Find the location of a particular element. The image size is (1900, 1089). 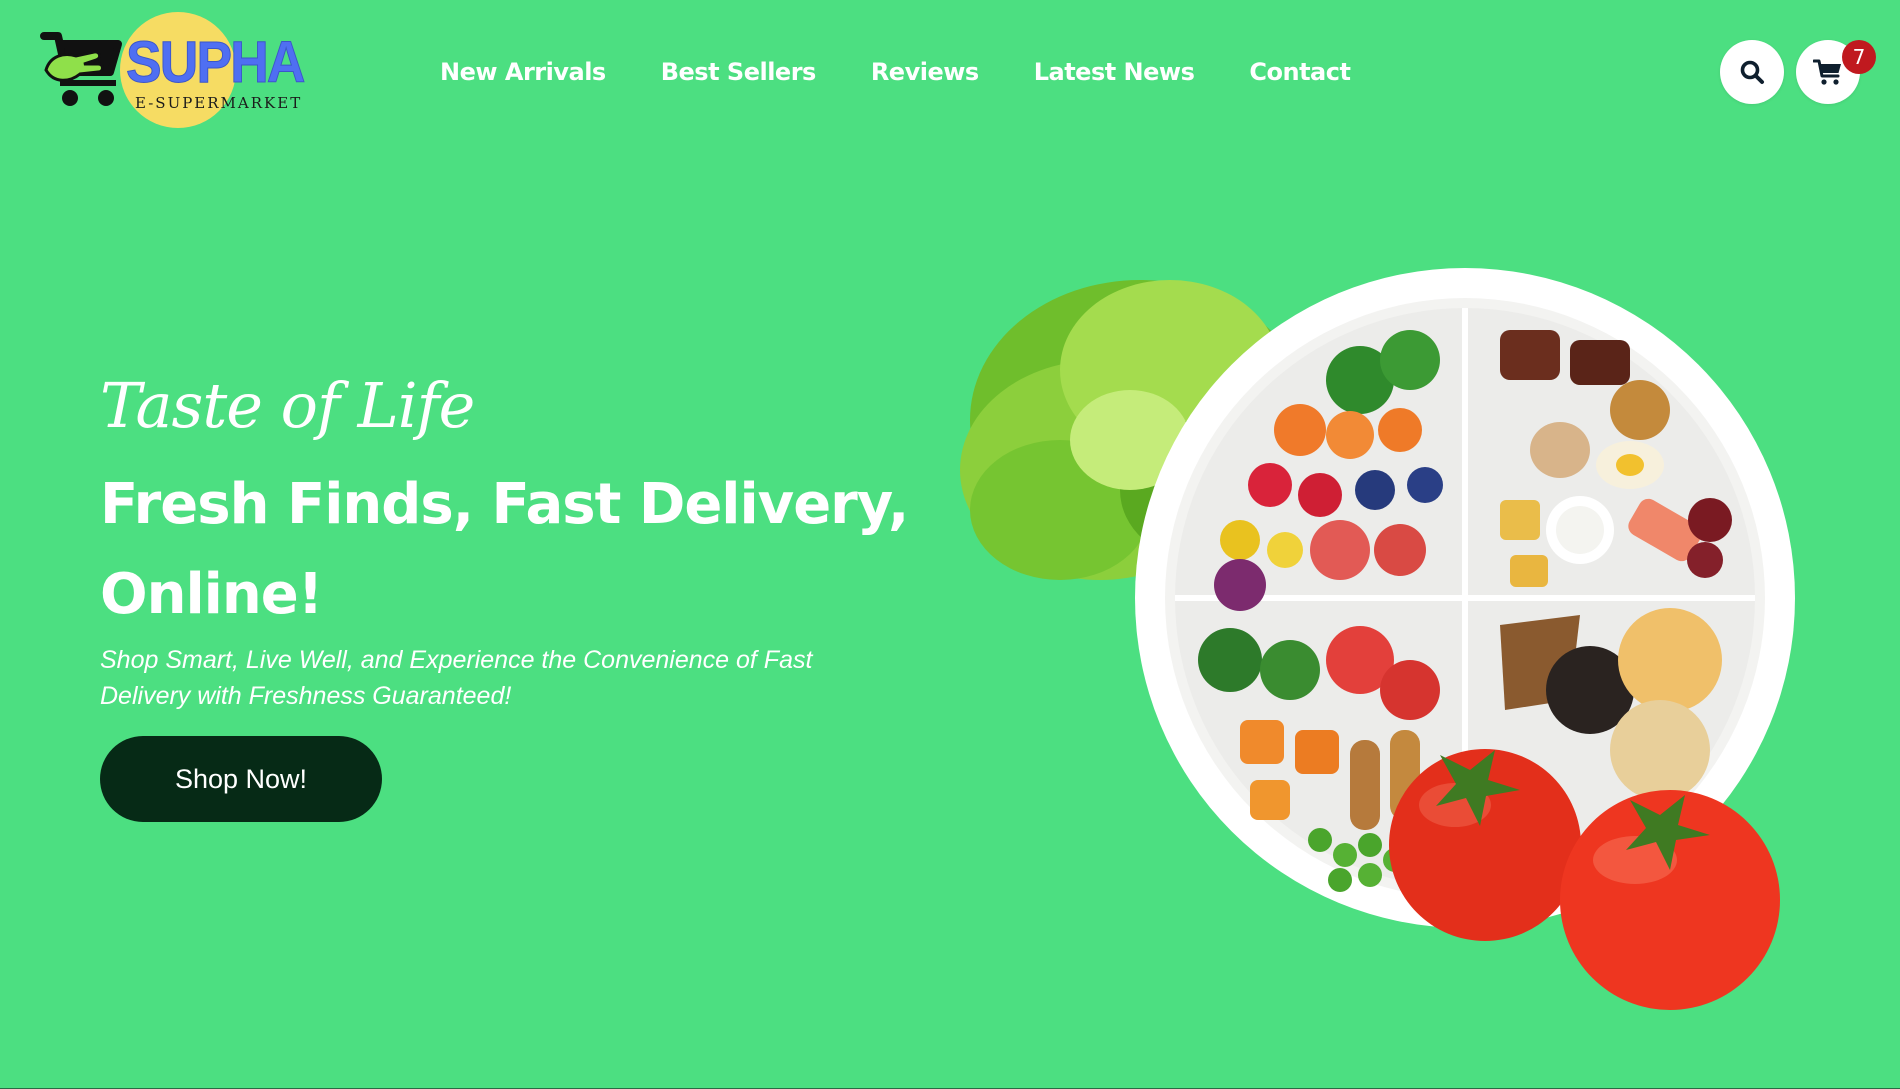

nav-contact: Contact is located at coordinates (1300, 72).